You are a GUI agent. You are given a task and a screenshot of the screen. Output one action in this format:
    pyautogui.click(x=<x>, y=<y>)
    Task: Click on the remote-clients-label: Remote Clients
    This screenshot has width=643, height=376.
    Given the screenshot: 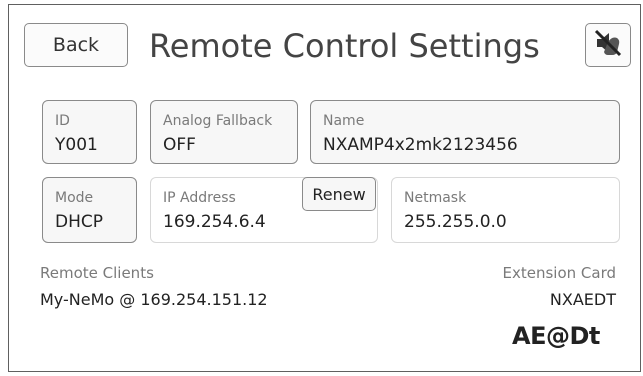 What is the action you would take?
    pyautogui.click(x=97, y=273)
    